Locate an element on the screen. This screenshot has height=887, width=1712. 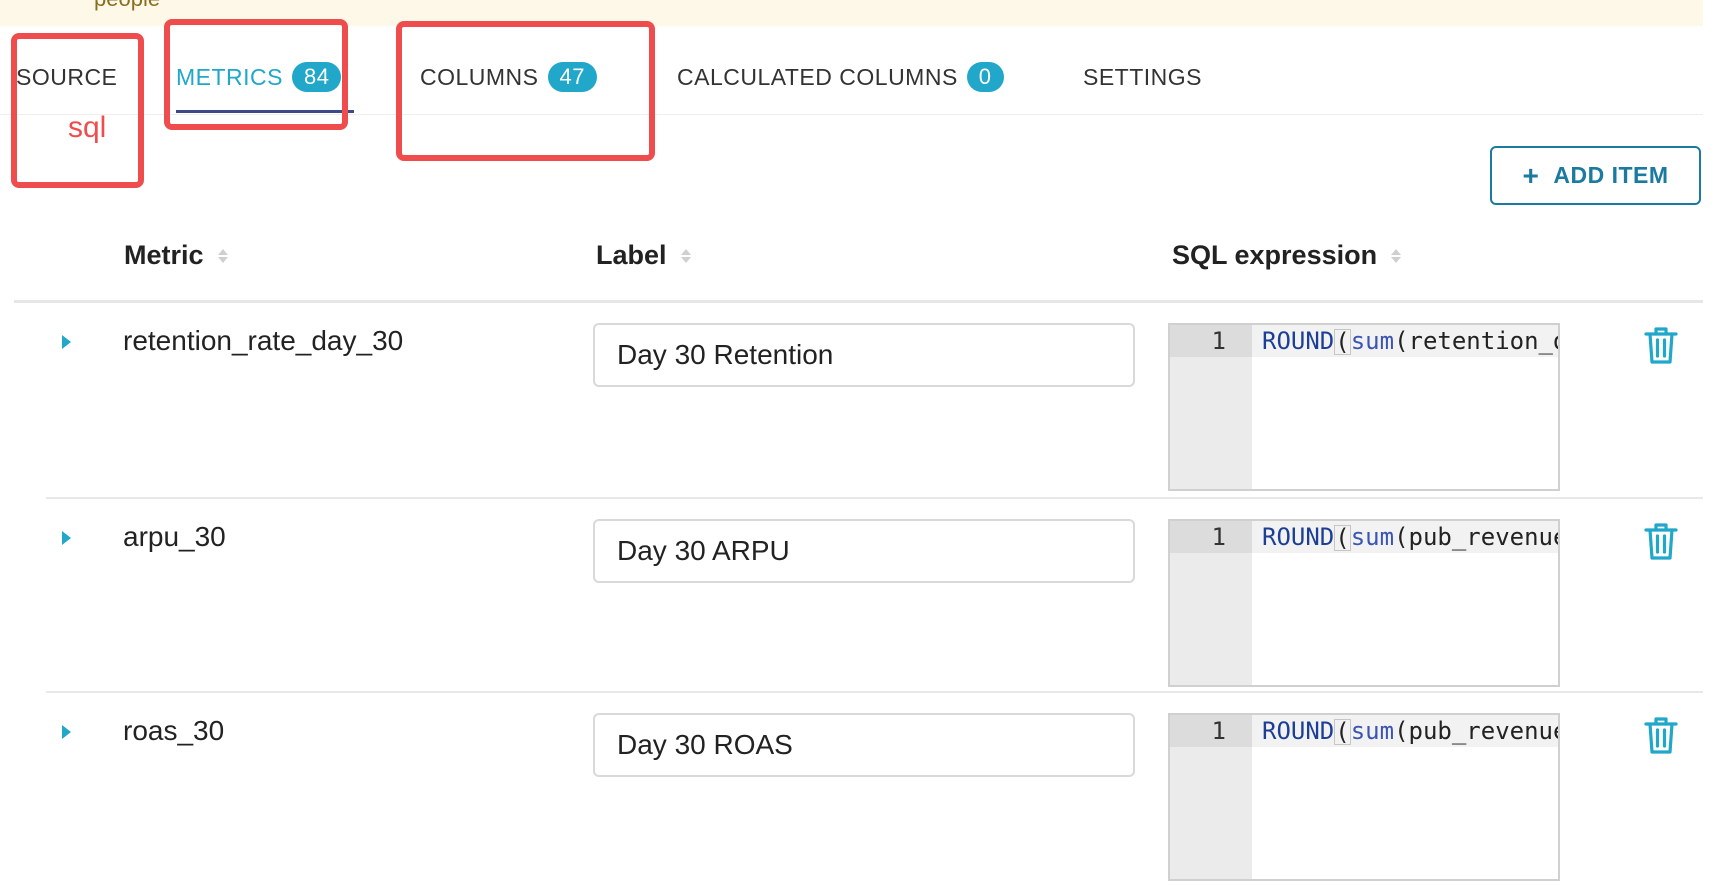
column-header-metric-label: Metric is located at coordinates (164, 255).